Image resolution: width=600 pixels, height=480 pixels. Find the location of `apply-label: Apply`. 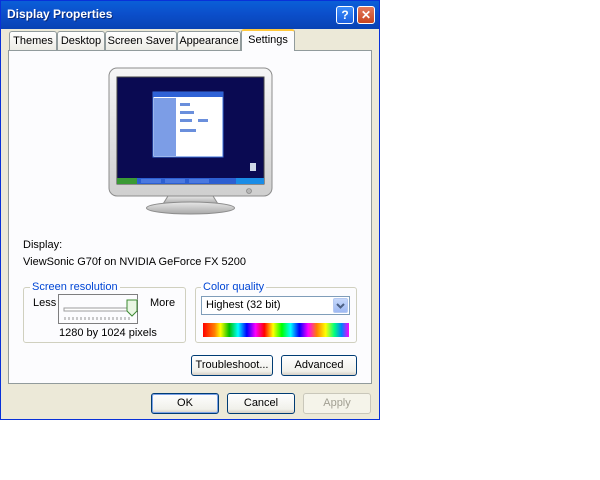

apply-label: Apply is located at coordinates (337, 403).